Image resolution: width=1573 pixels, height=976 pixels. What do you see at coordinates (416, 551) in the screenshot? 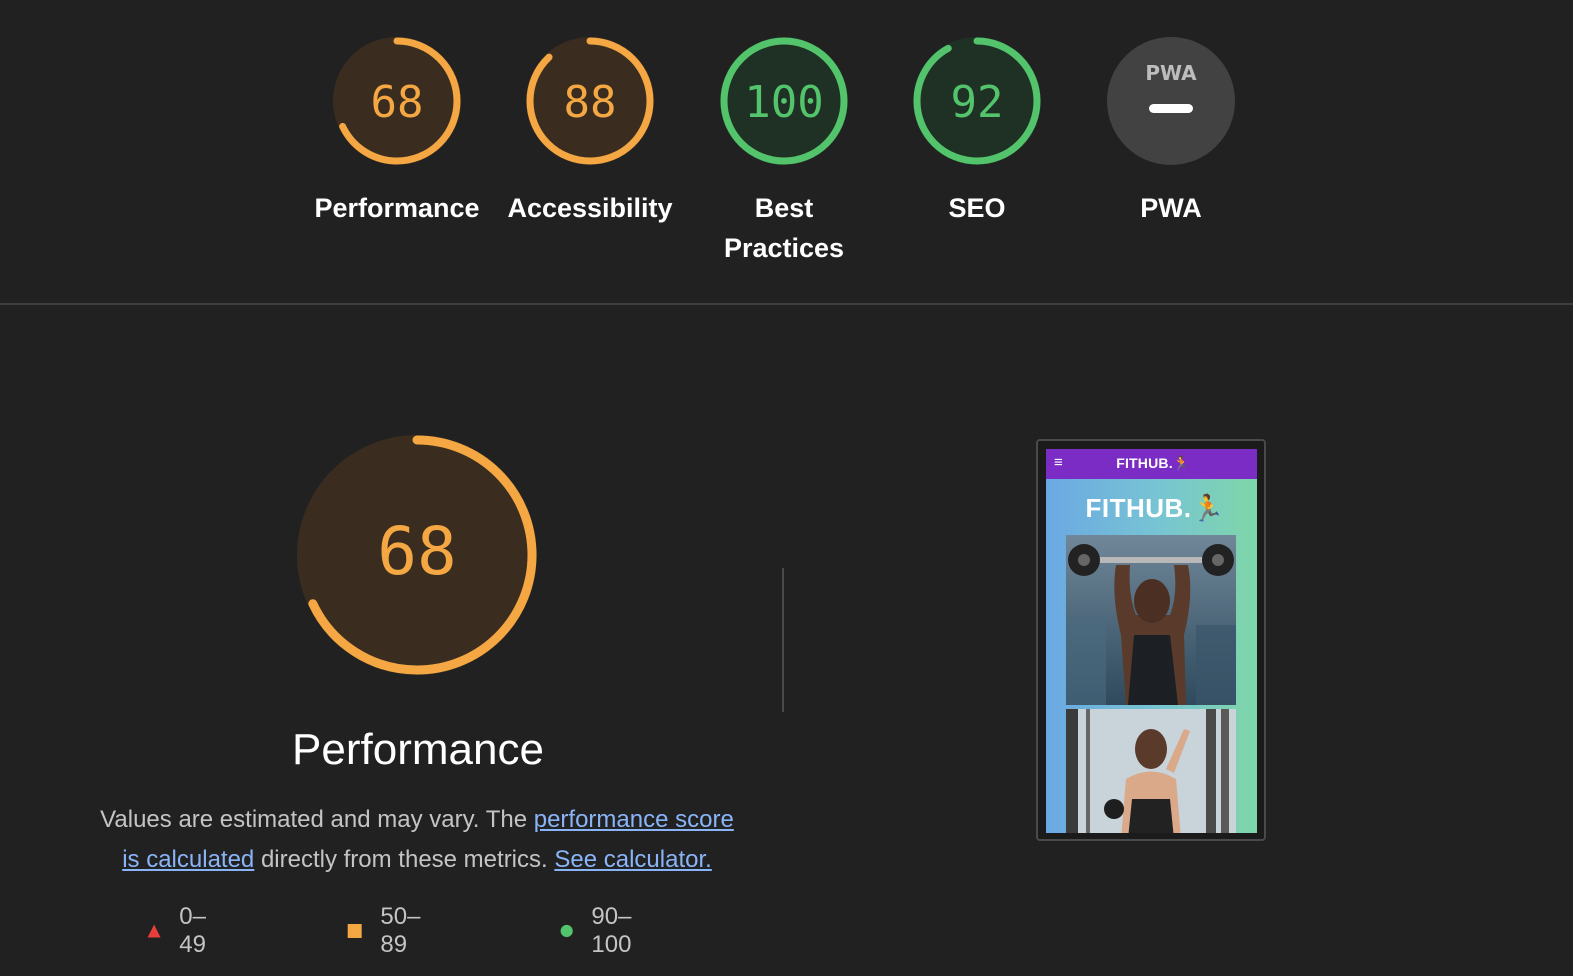
I see `performance-score: 68` at bounding box center [416, 551].